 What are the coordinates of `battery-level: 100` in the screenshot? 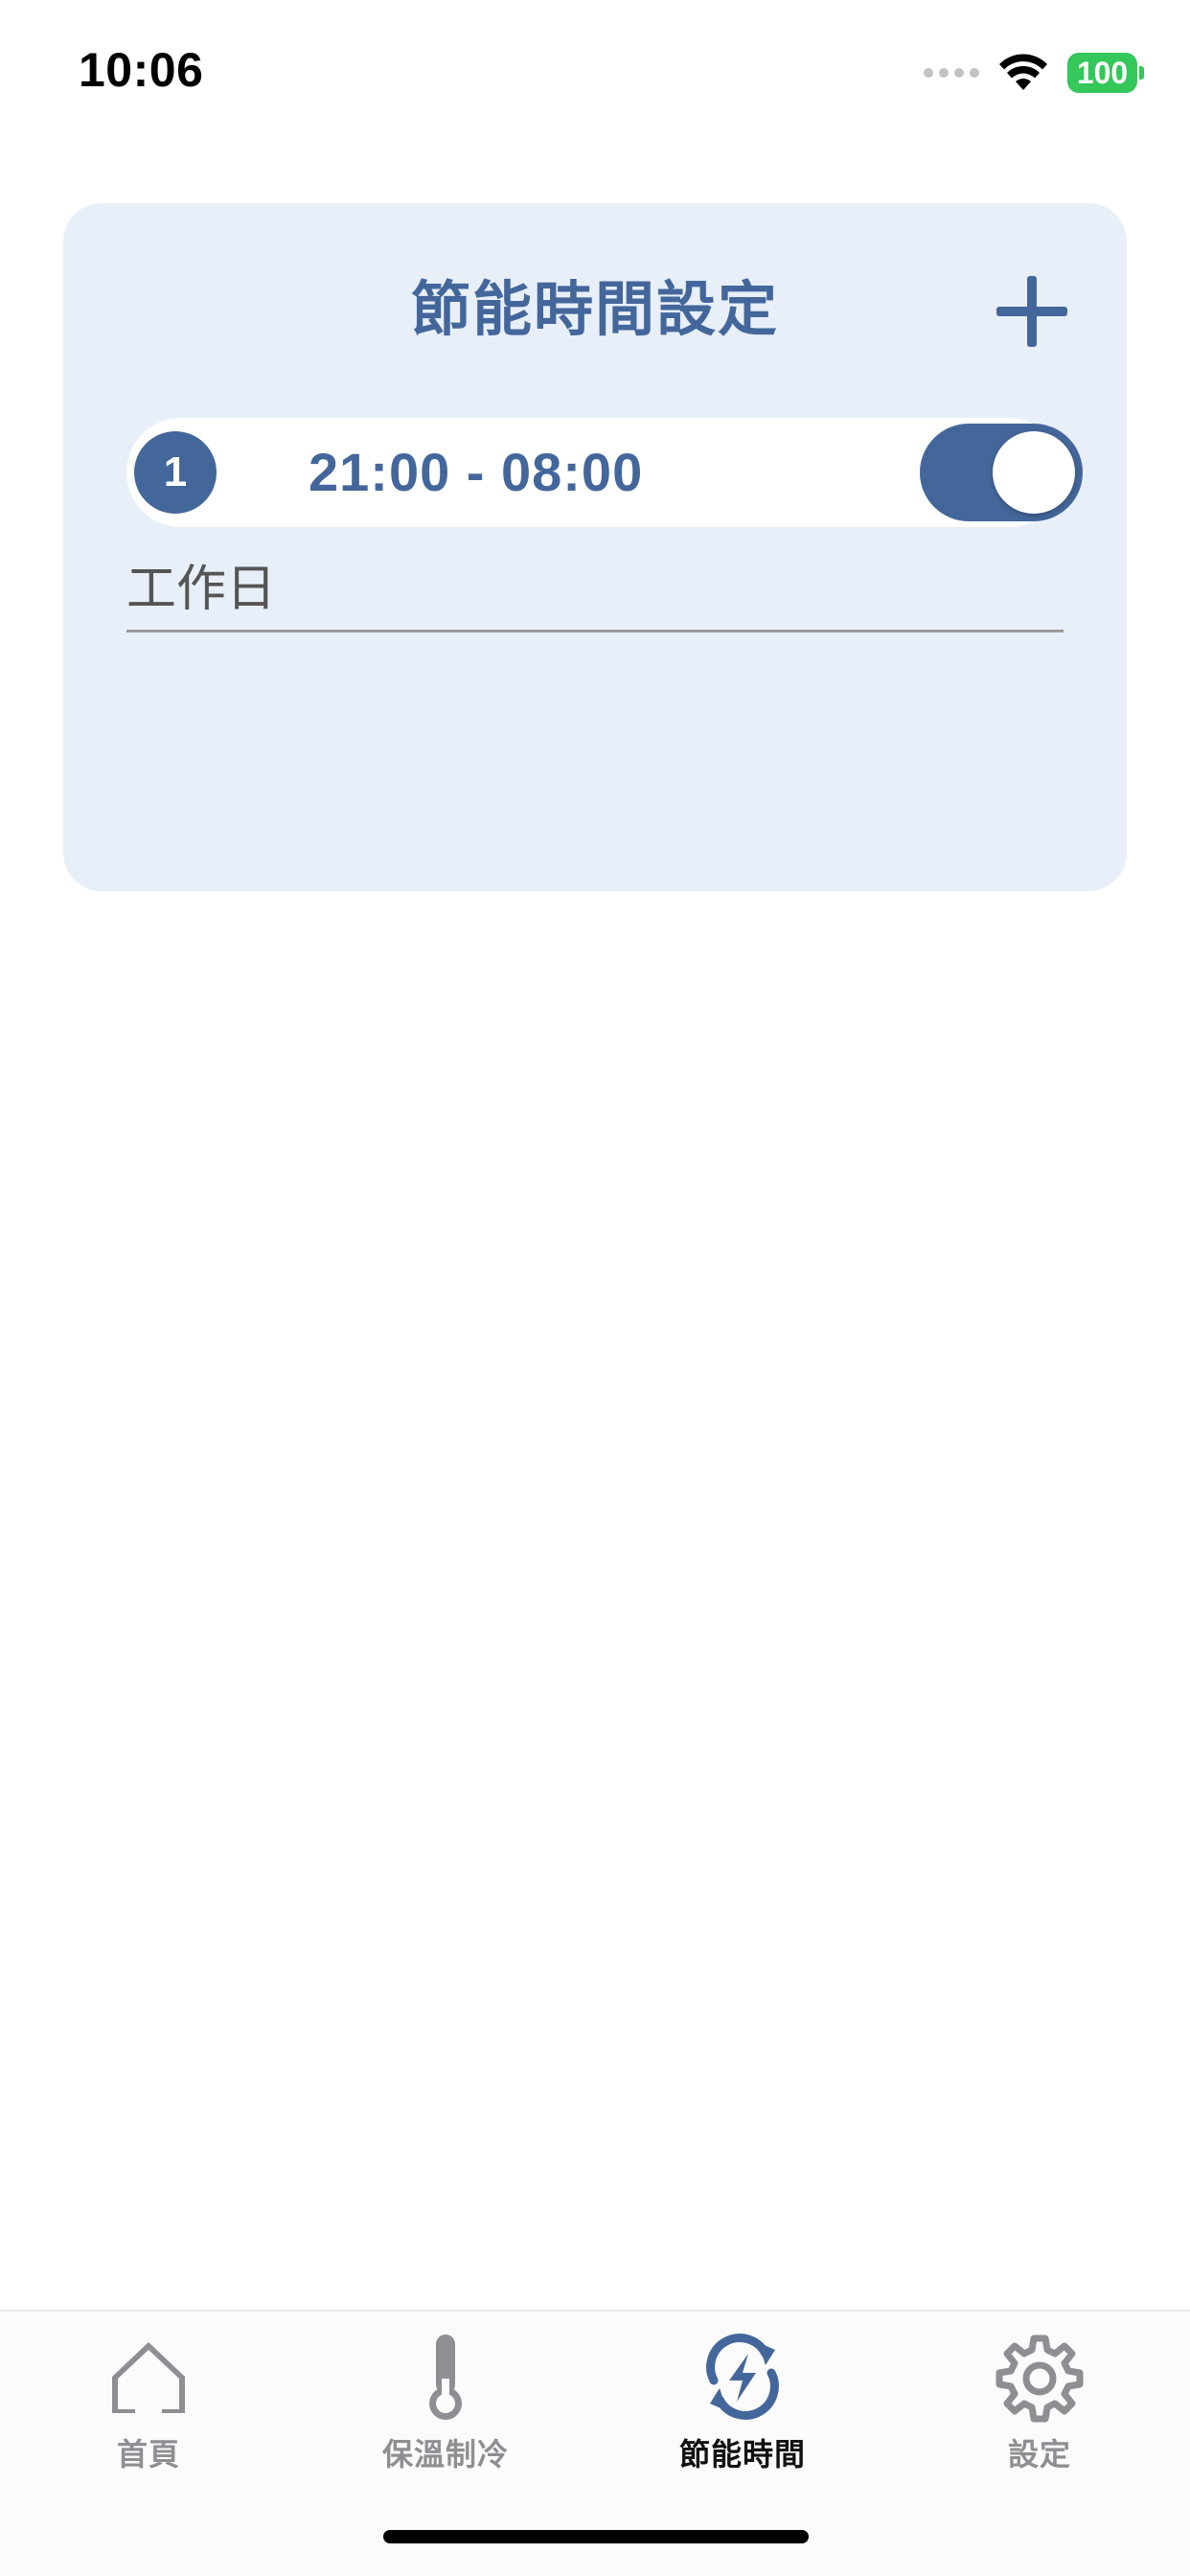 It's located at (1102, 73).